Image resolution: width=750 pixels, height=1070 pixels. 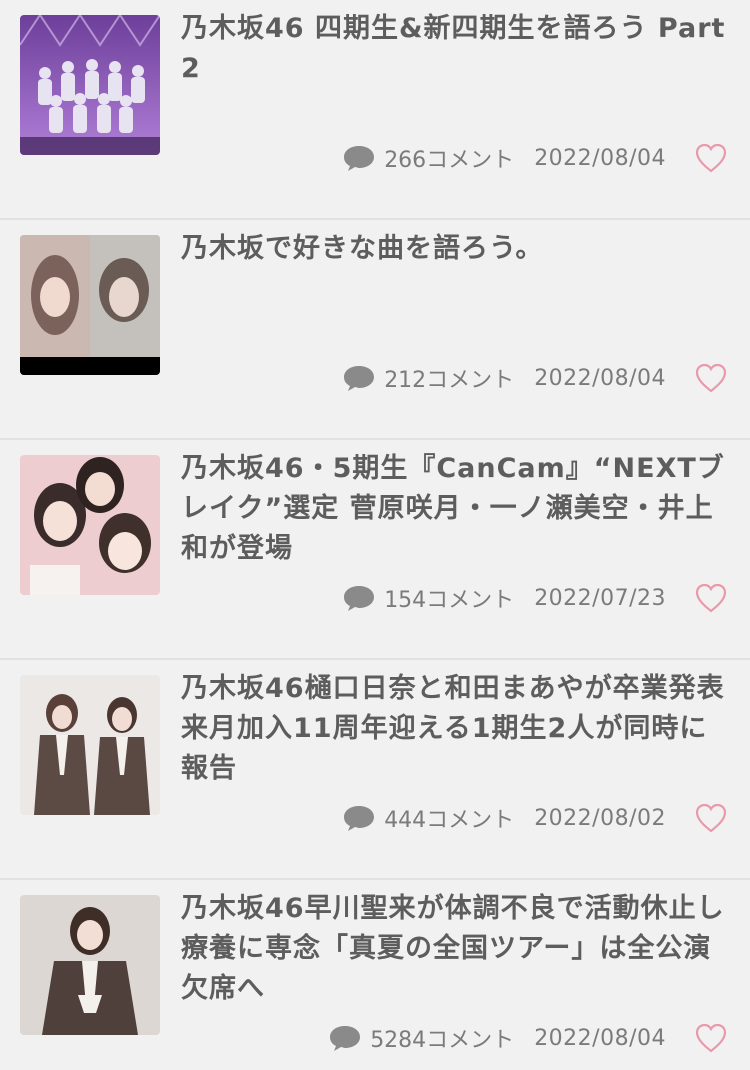 I want to click on article-meta: 5284コメント 2022/08/04, so click(x=528, y=1038).